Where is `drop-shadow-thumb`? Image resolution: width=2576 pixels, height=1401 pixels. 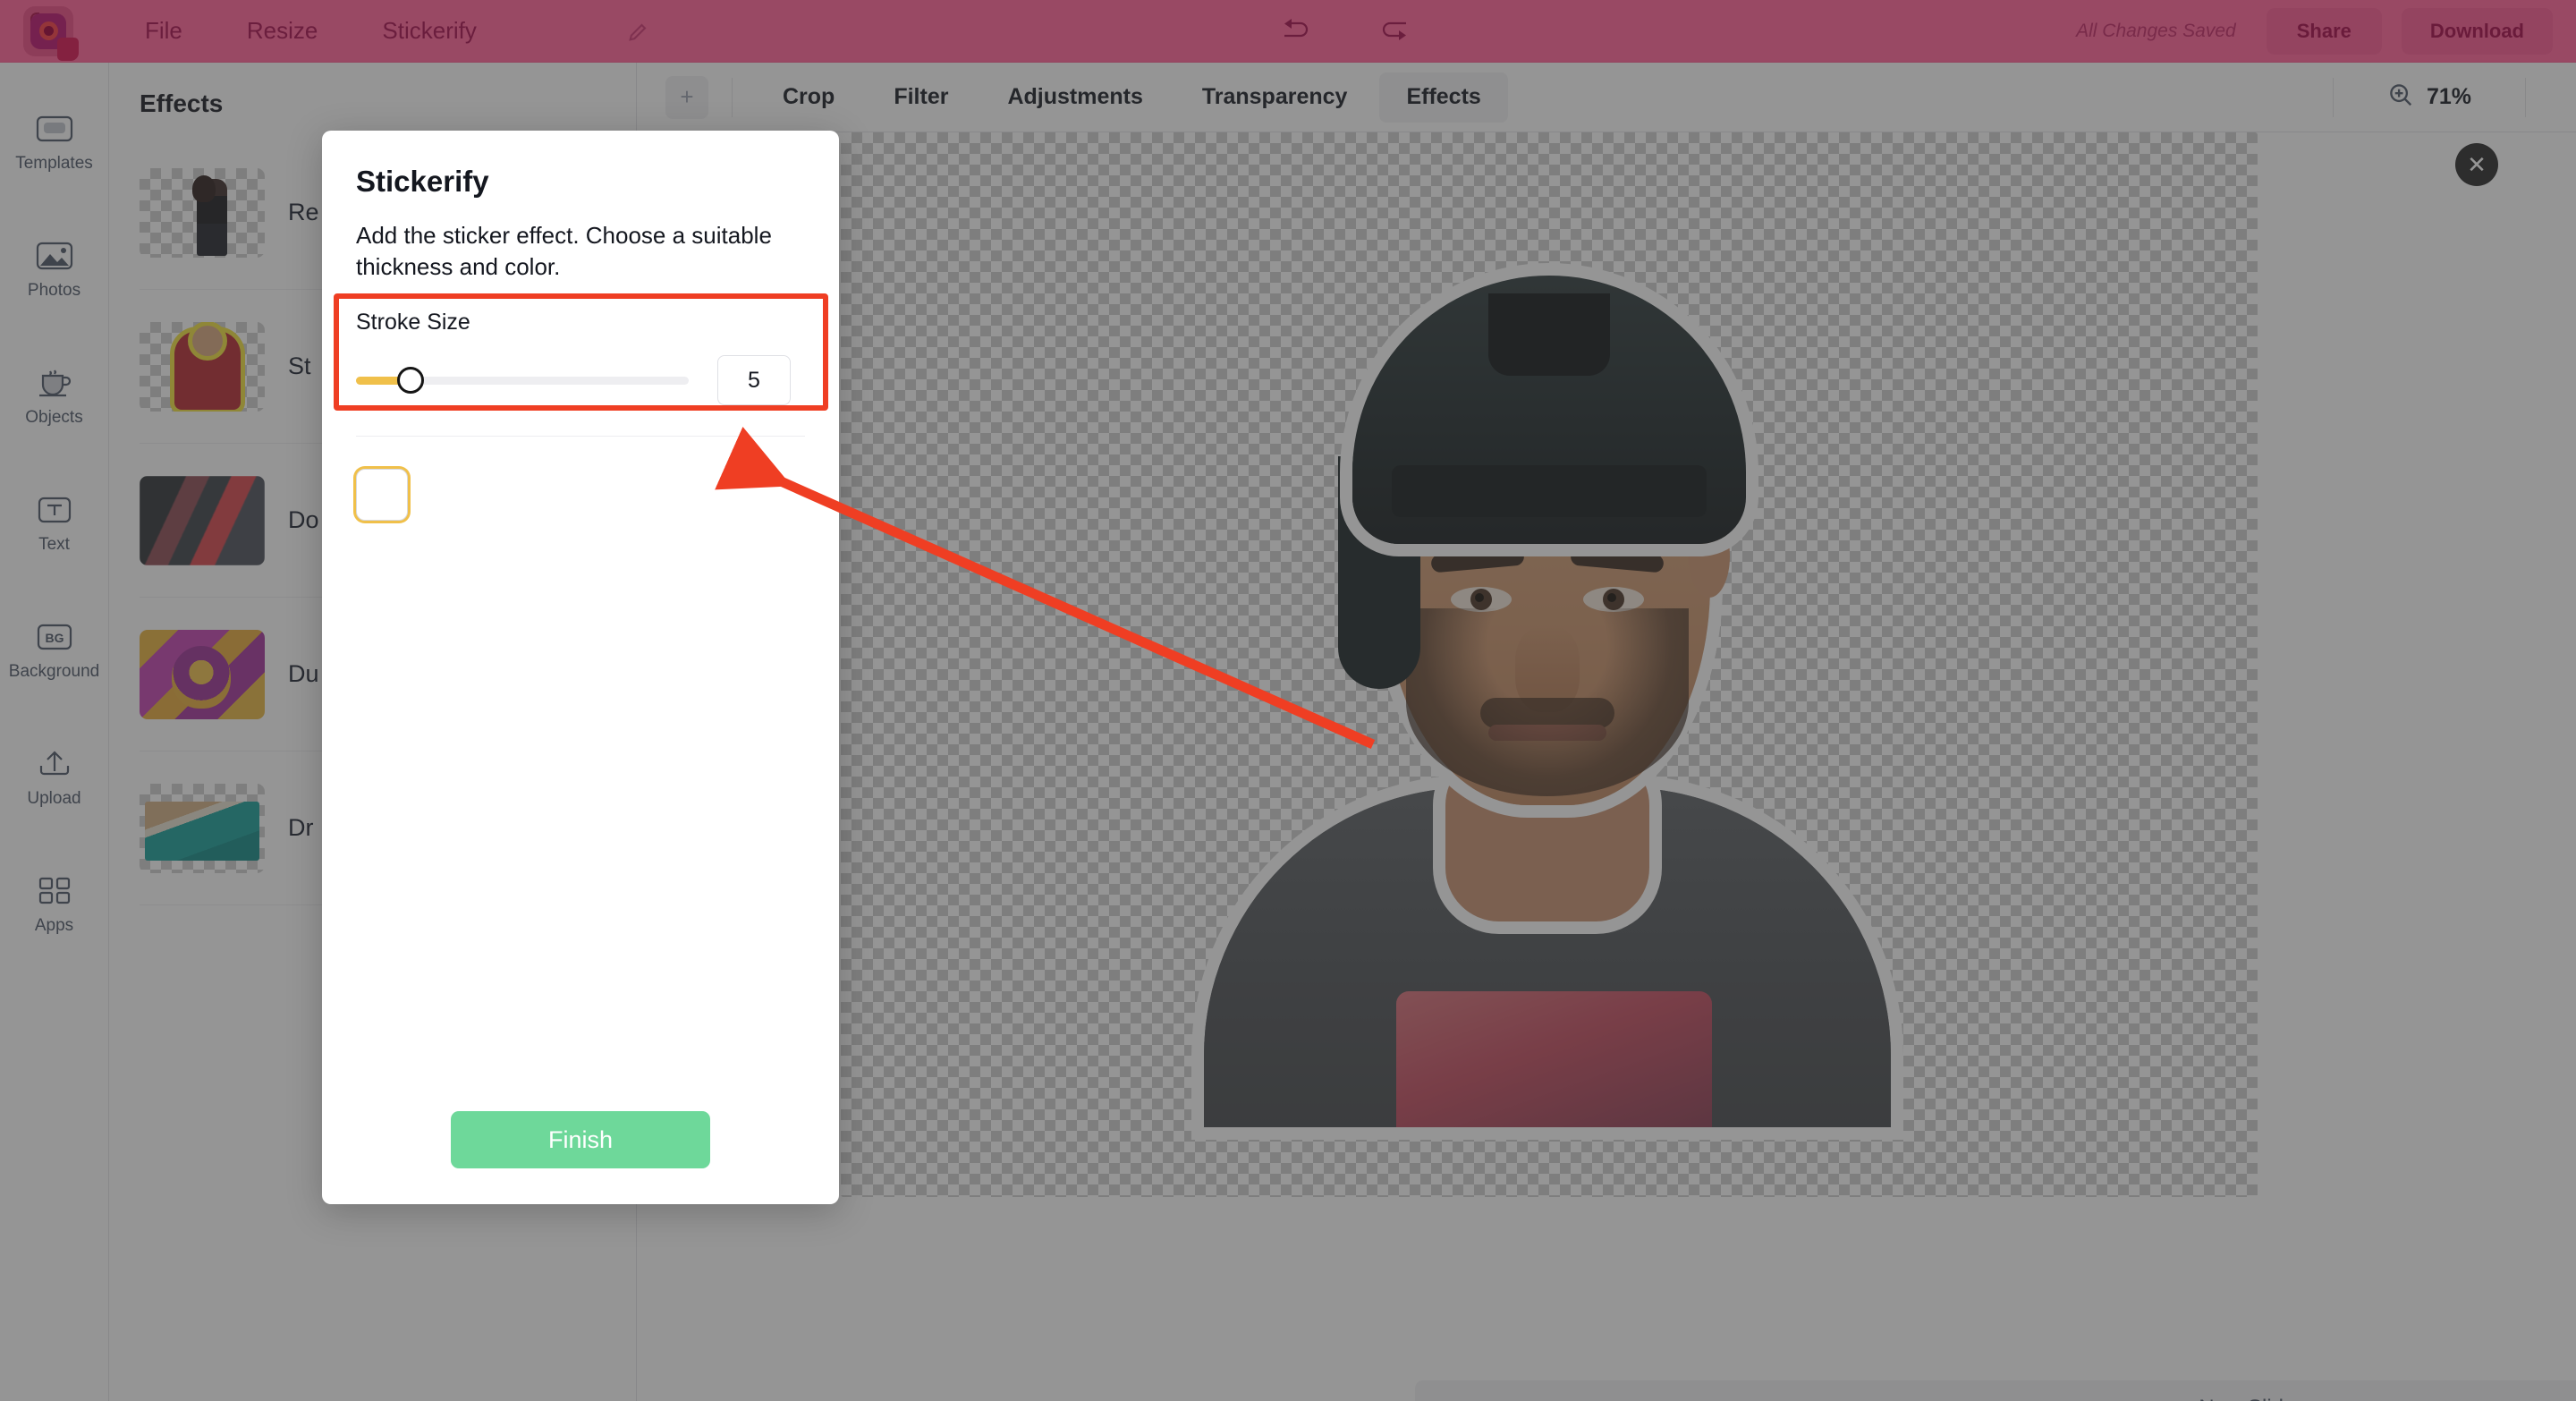
drop-shadow-thumb is located at coordinates (202, 828).